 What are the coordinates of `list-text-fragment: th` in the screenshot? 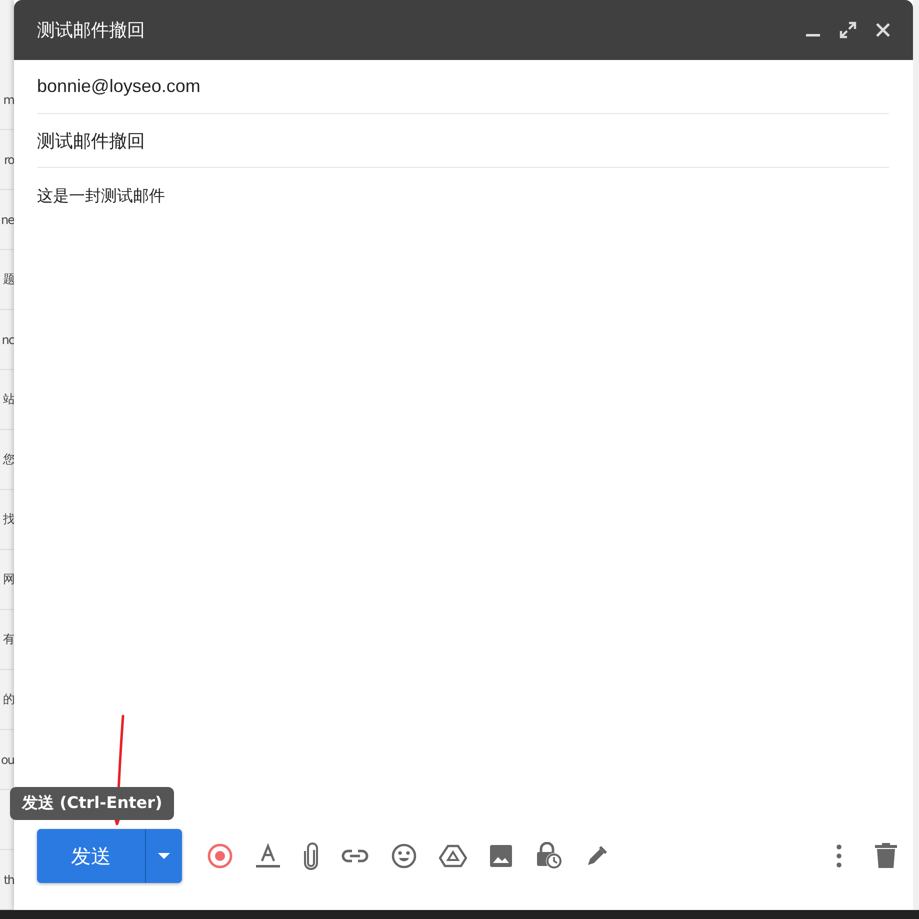 It's located at (9, 879).